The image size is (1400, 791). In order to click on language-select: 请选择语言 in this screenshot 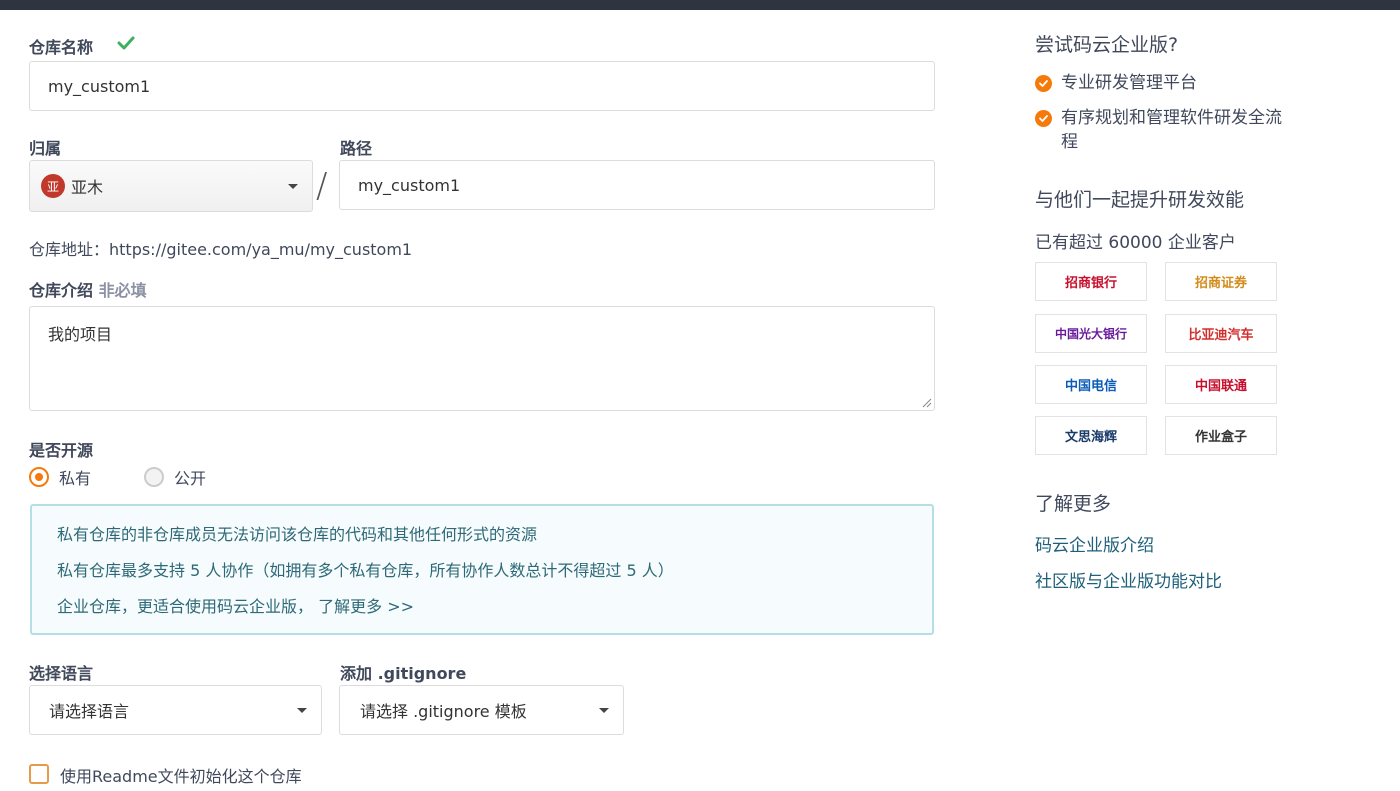, I will do `click(175, 710)`.